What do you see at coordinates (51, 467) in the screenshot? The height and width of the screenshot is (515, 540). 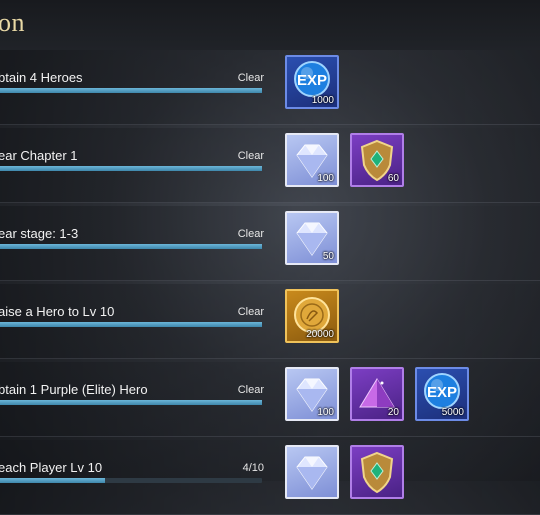 I see `mission-label: each Player Lv 10` at bounding box center [51, 467].